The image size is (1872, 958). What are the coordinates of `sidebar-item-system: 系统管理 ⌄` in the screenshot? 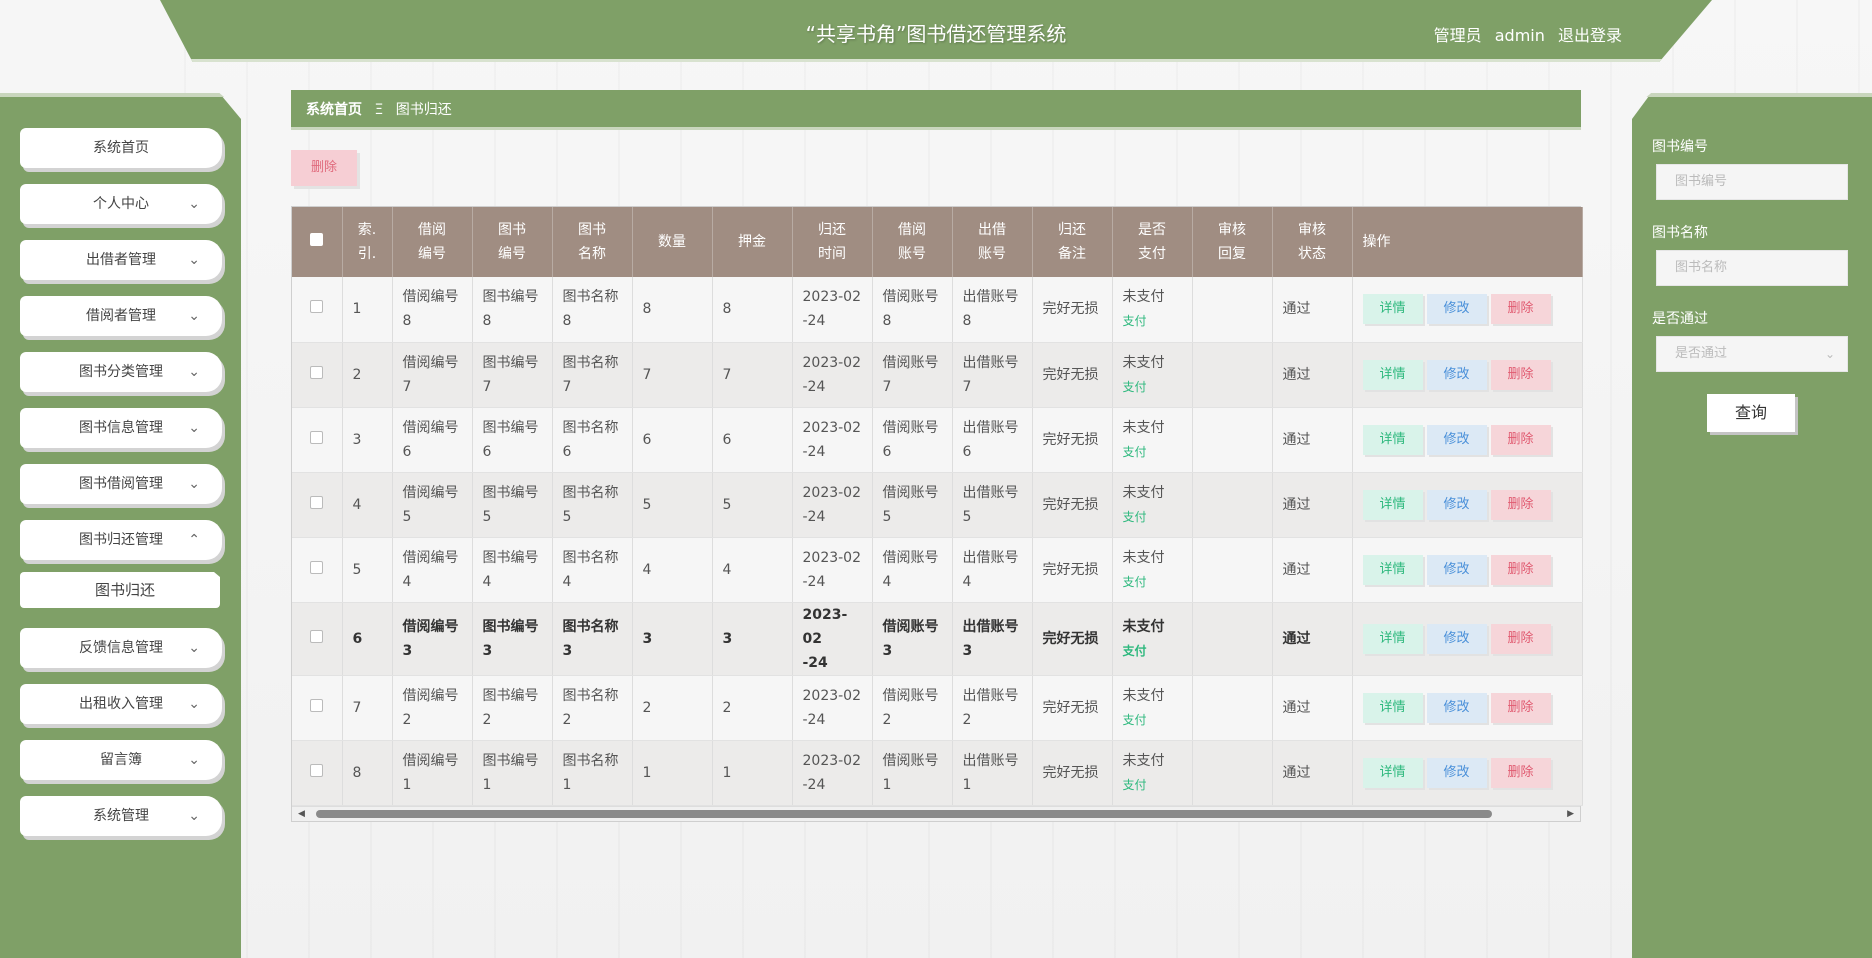 It's located at (121, 816).